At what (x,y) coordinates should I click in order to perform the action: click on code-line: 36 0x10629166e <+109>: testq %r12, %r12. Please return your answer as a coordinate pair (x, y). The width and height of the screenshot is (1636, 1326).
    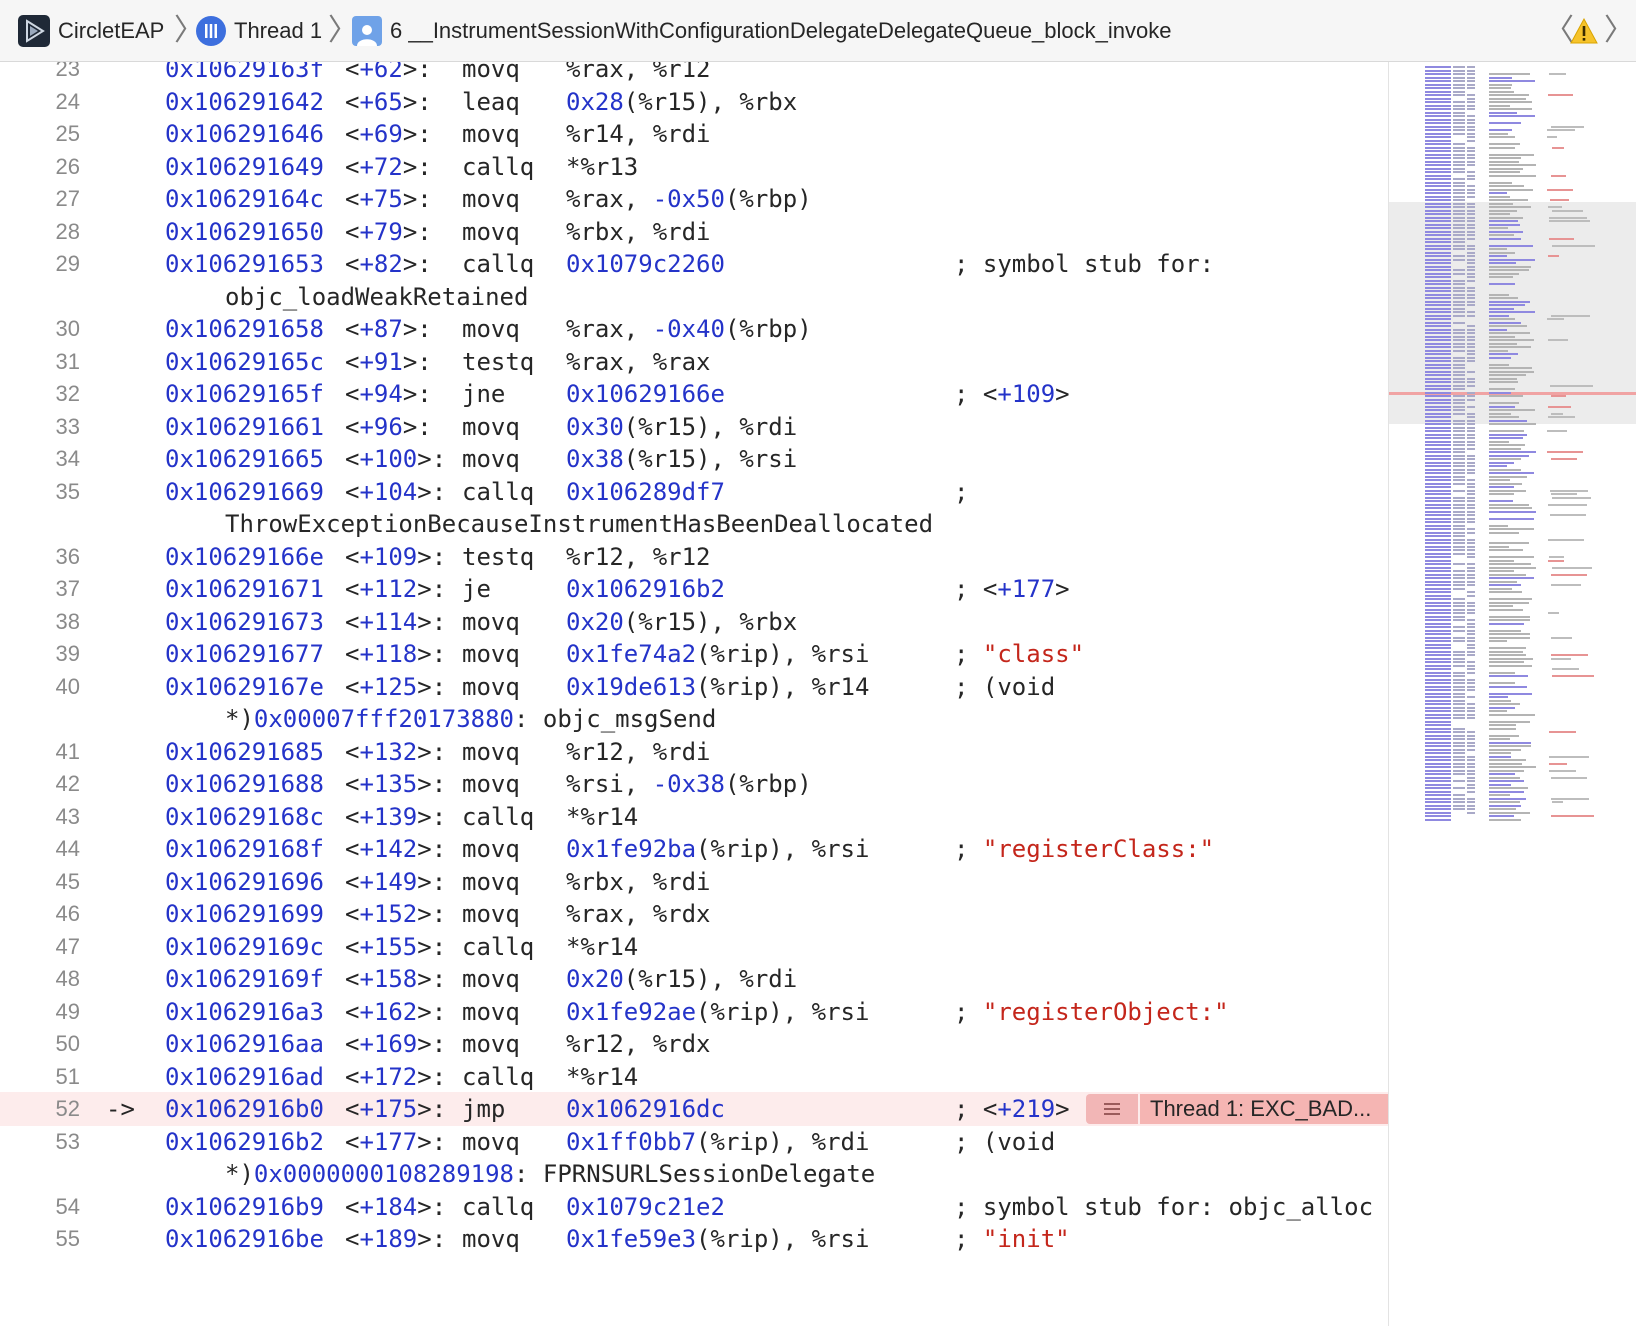
    Looking at the image, I should click on (694, 557).